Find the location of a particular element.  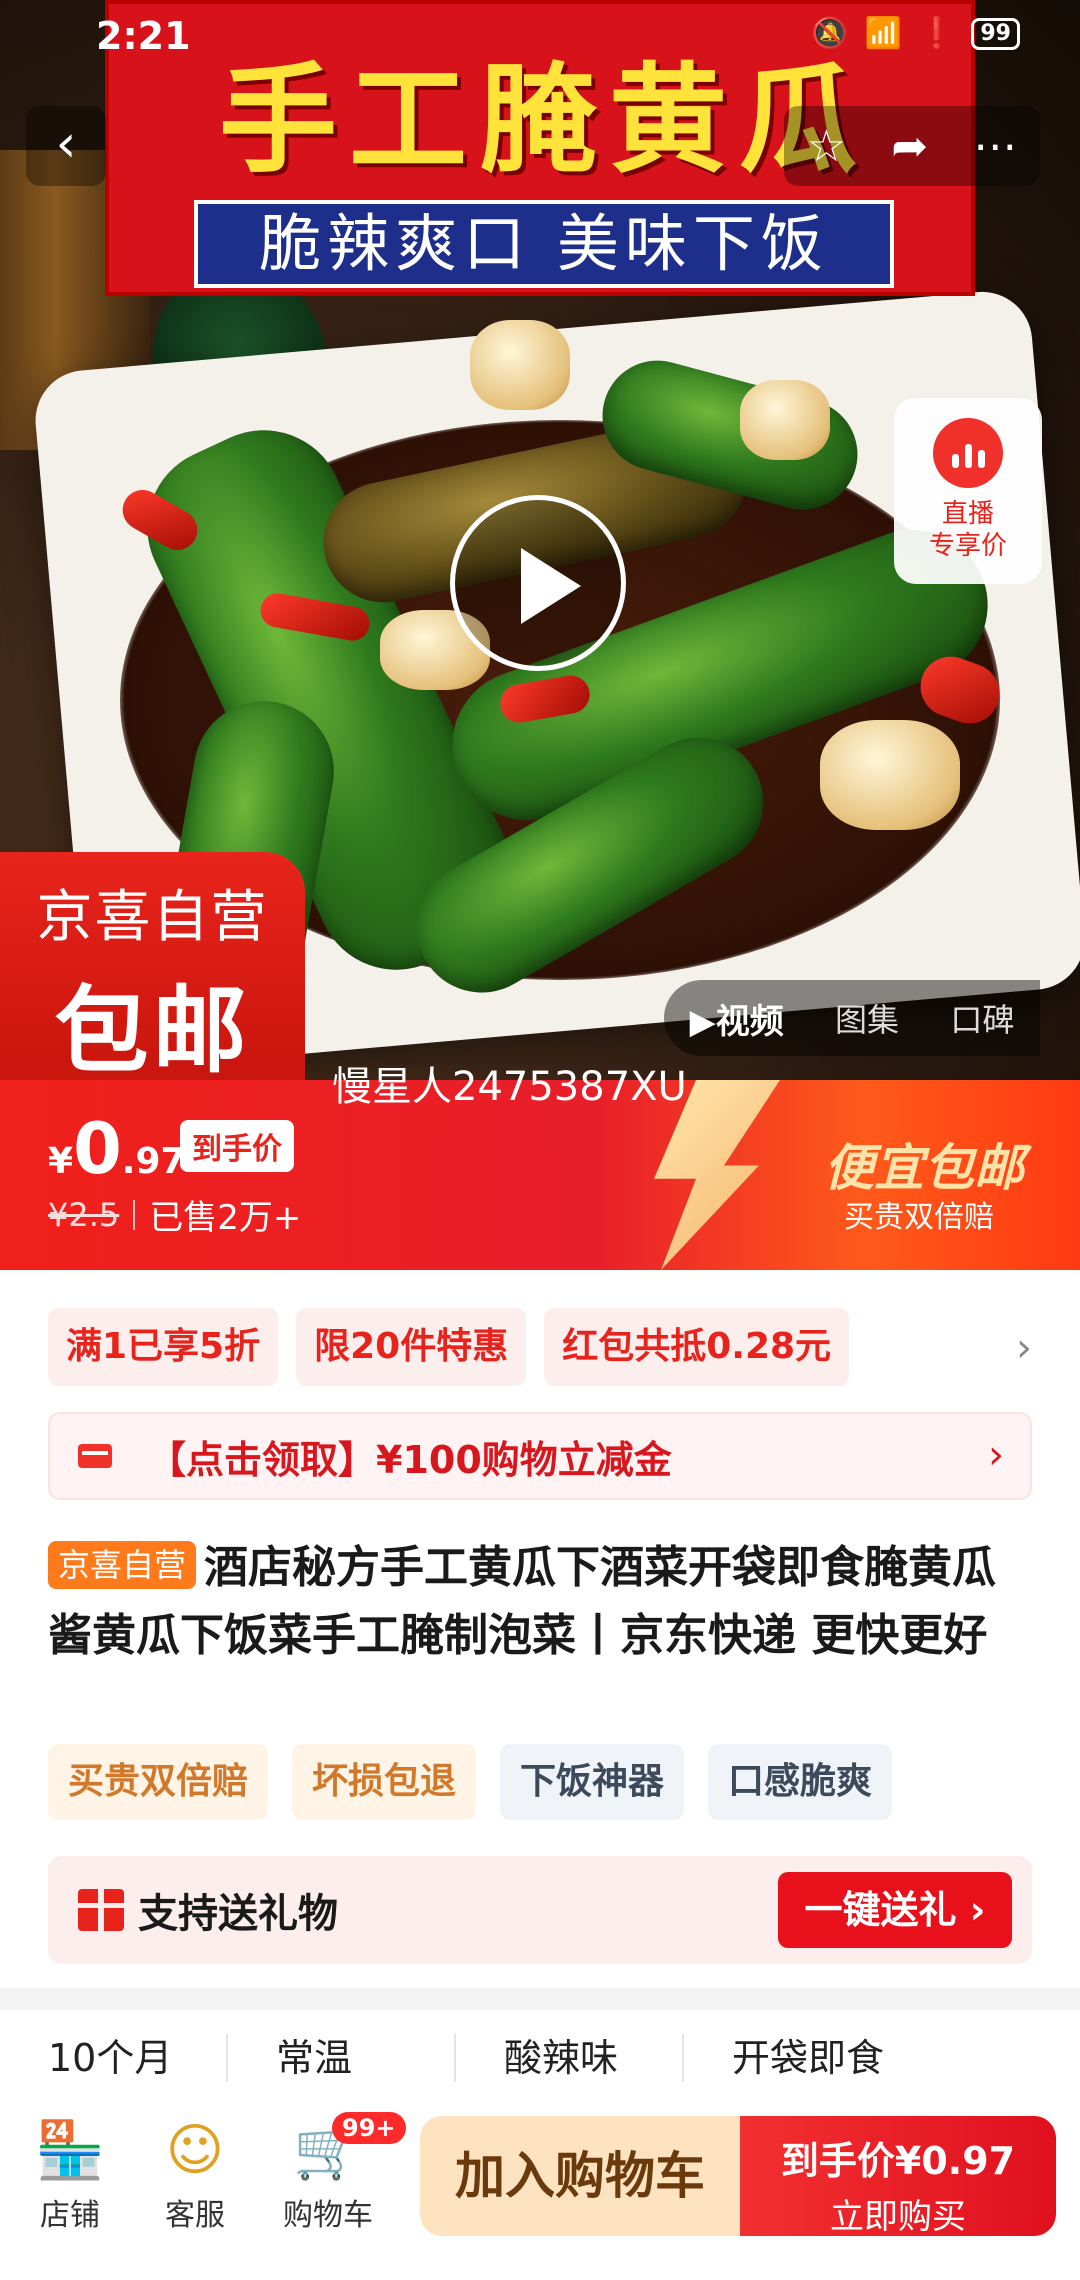

original-price: ¥2.5 is located at coordinates (84, 1214).